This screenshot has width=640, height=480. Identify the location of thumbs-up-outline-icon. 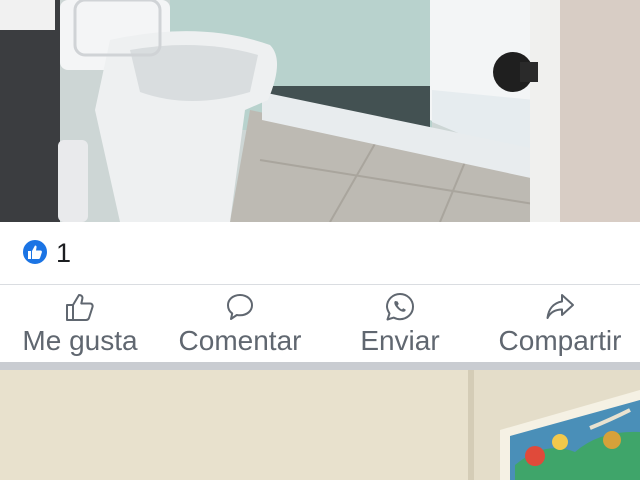
(80, 307).